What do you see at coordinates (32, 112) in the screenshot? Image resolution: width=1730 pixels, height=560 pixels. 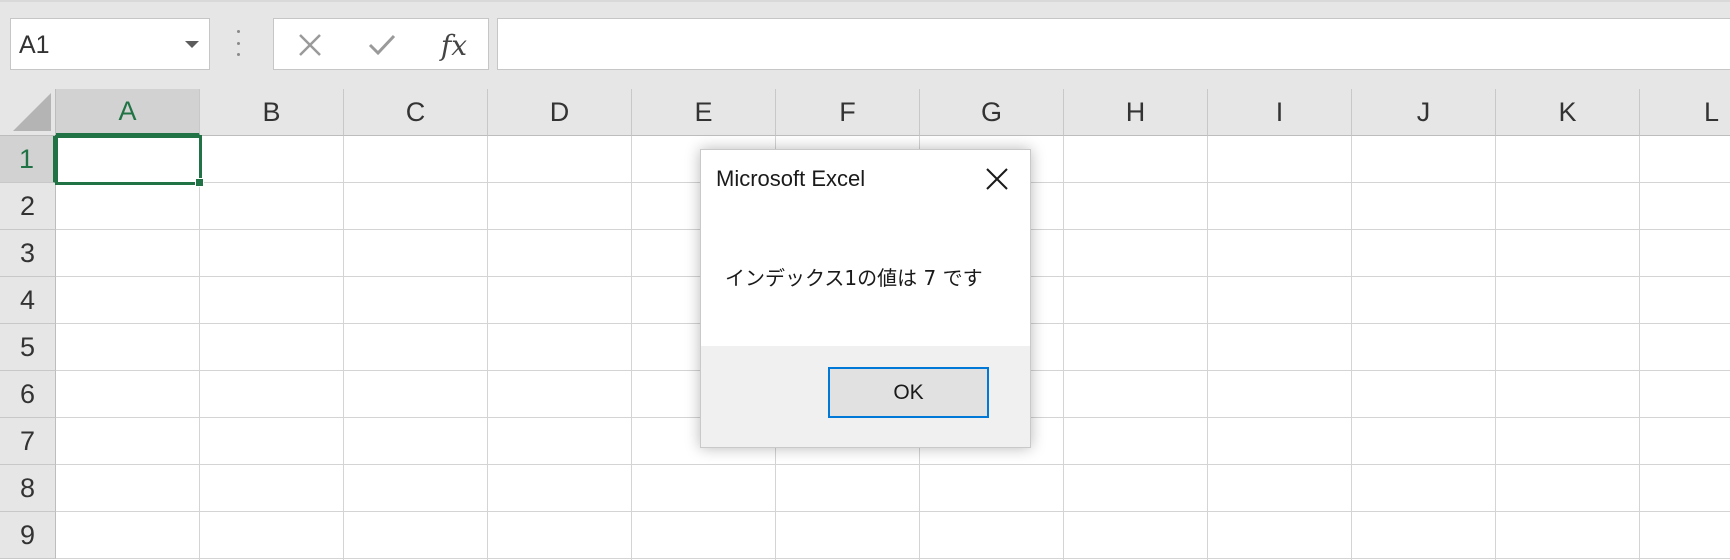 I see `select-all-triangle-icon` at bounding box center [32, 112].